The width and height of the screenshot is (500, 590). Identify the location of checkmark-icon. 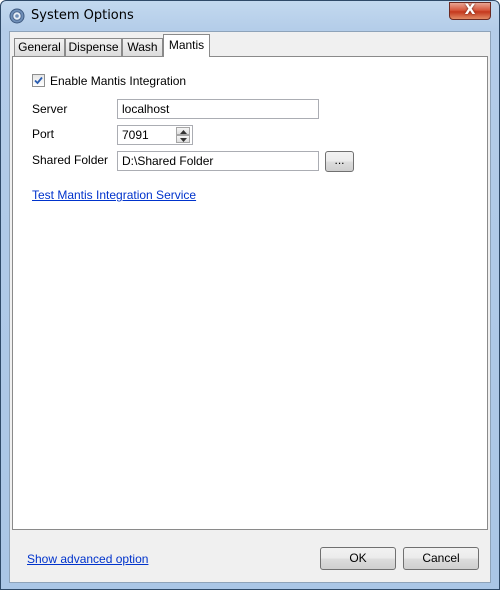
(38, 80).